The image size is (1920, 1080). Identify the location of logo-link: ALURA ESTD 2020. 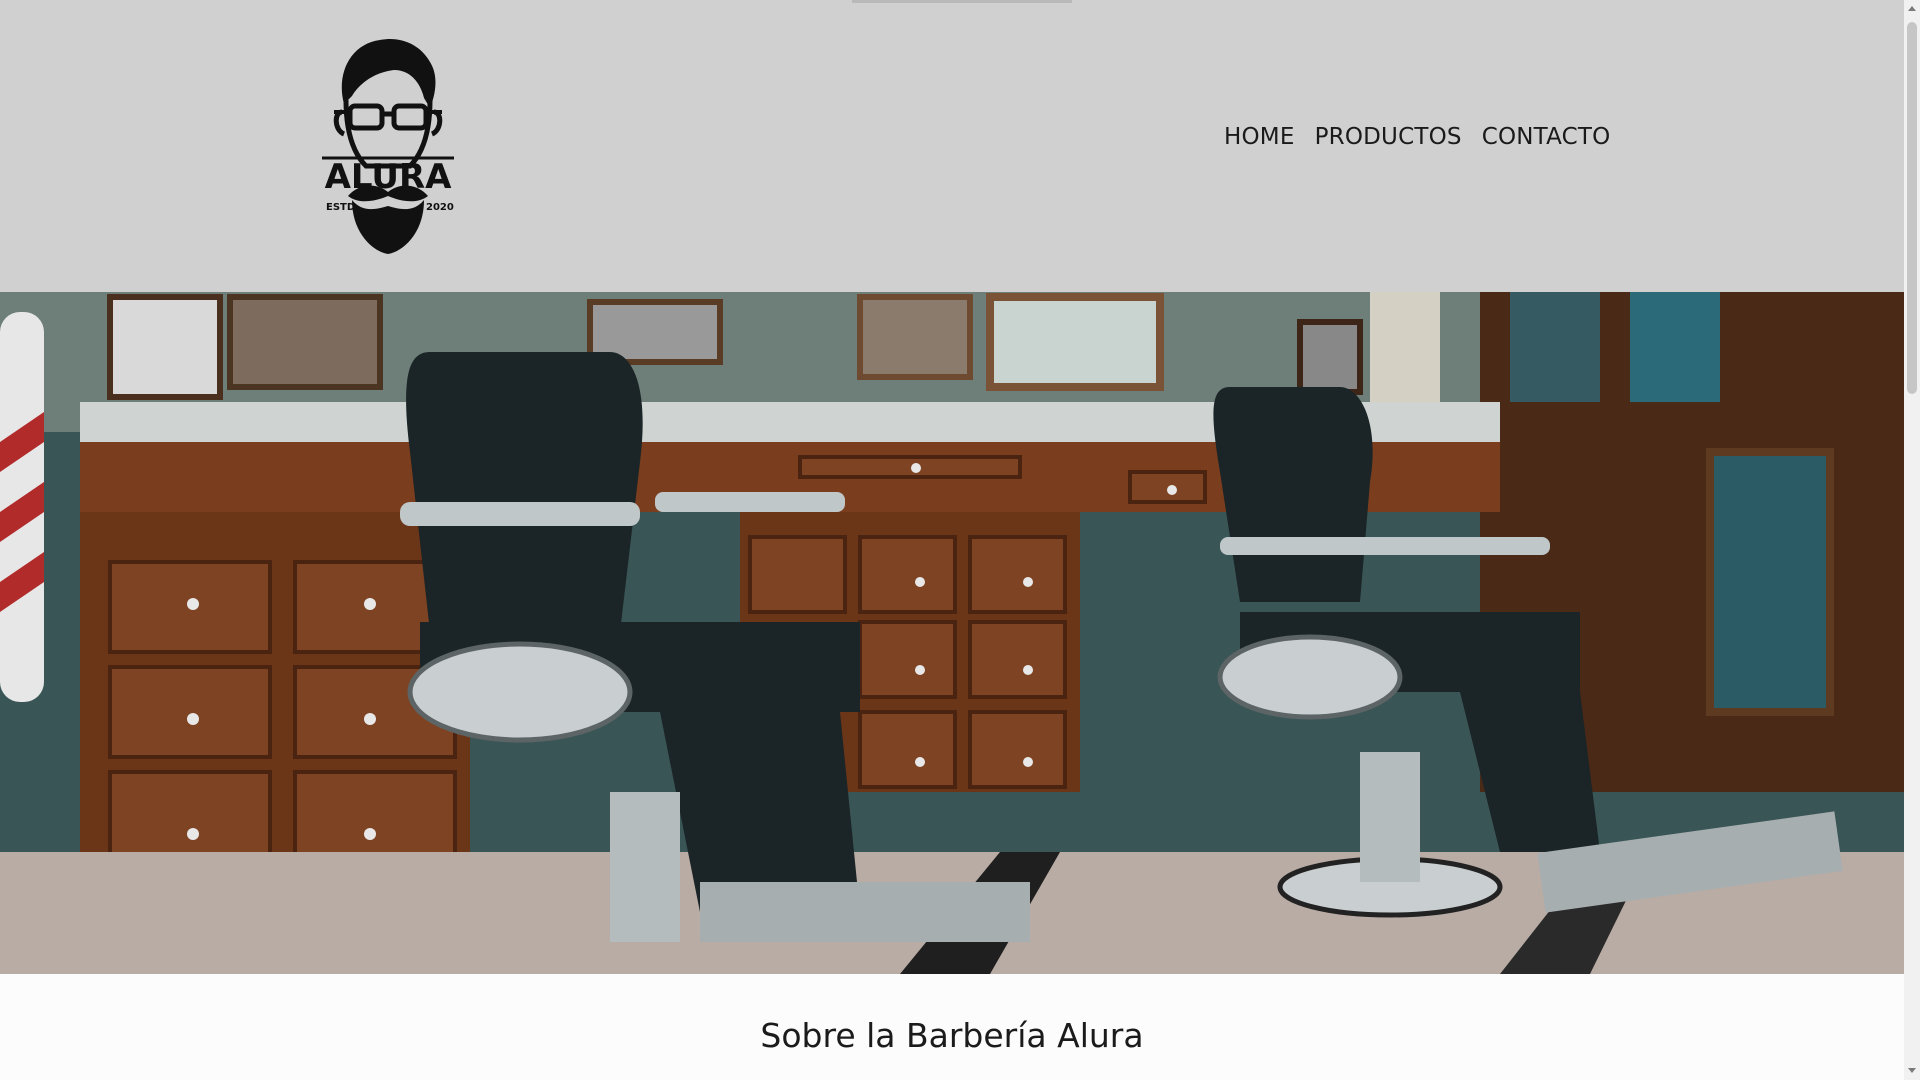
(388, 145).